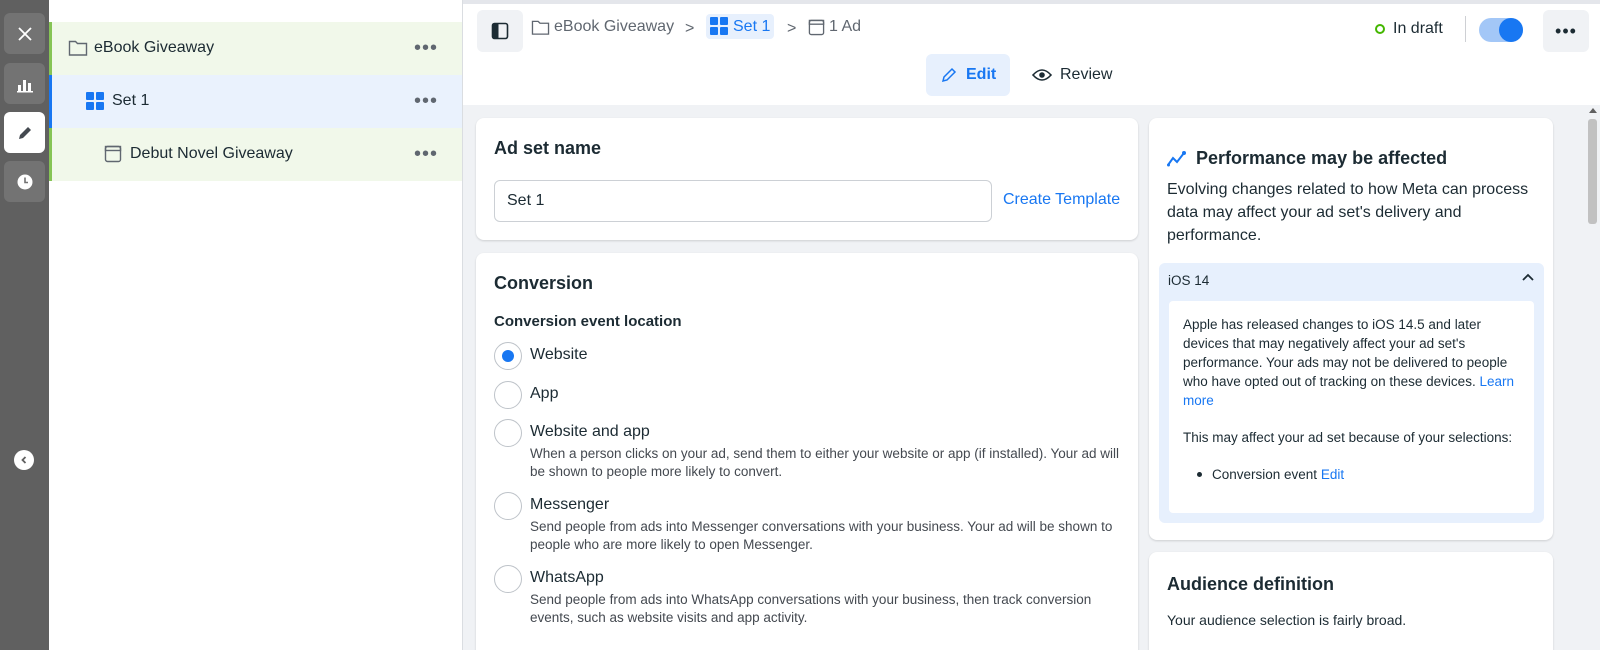 This screenshot has height=650, width=1600. I want to click on close-icon, so click(24, 33).